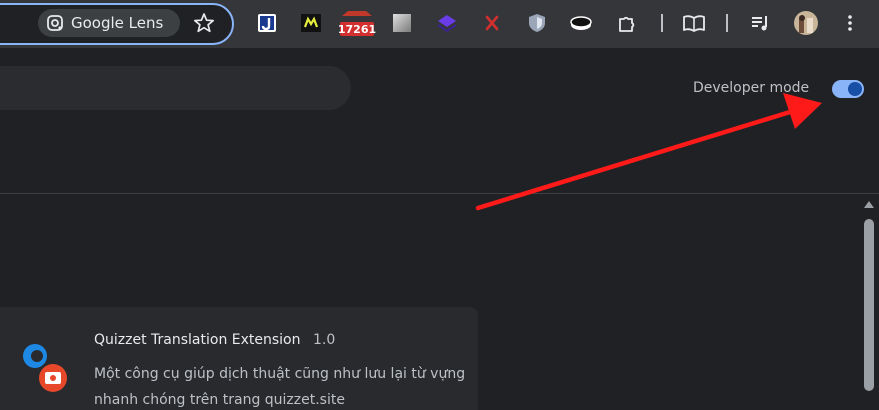 This screenshot has height=410, width=879. I want to click on media-queue-icon, so click(760, 23).